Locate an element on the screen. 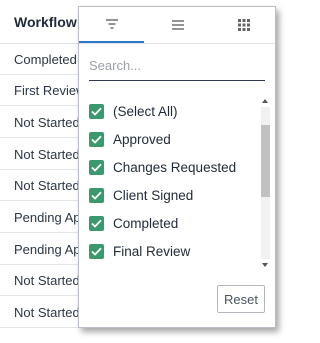 Image resolution: width=320 pixels, height=343 pixels. filter-option: Final Review is located at coordinates (174, 251).